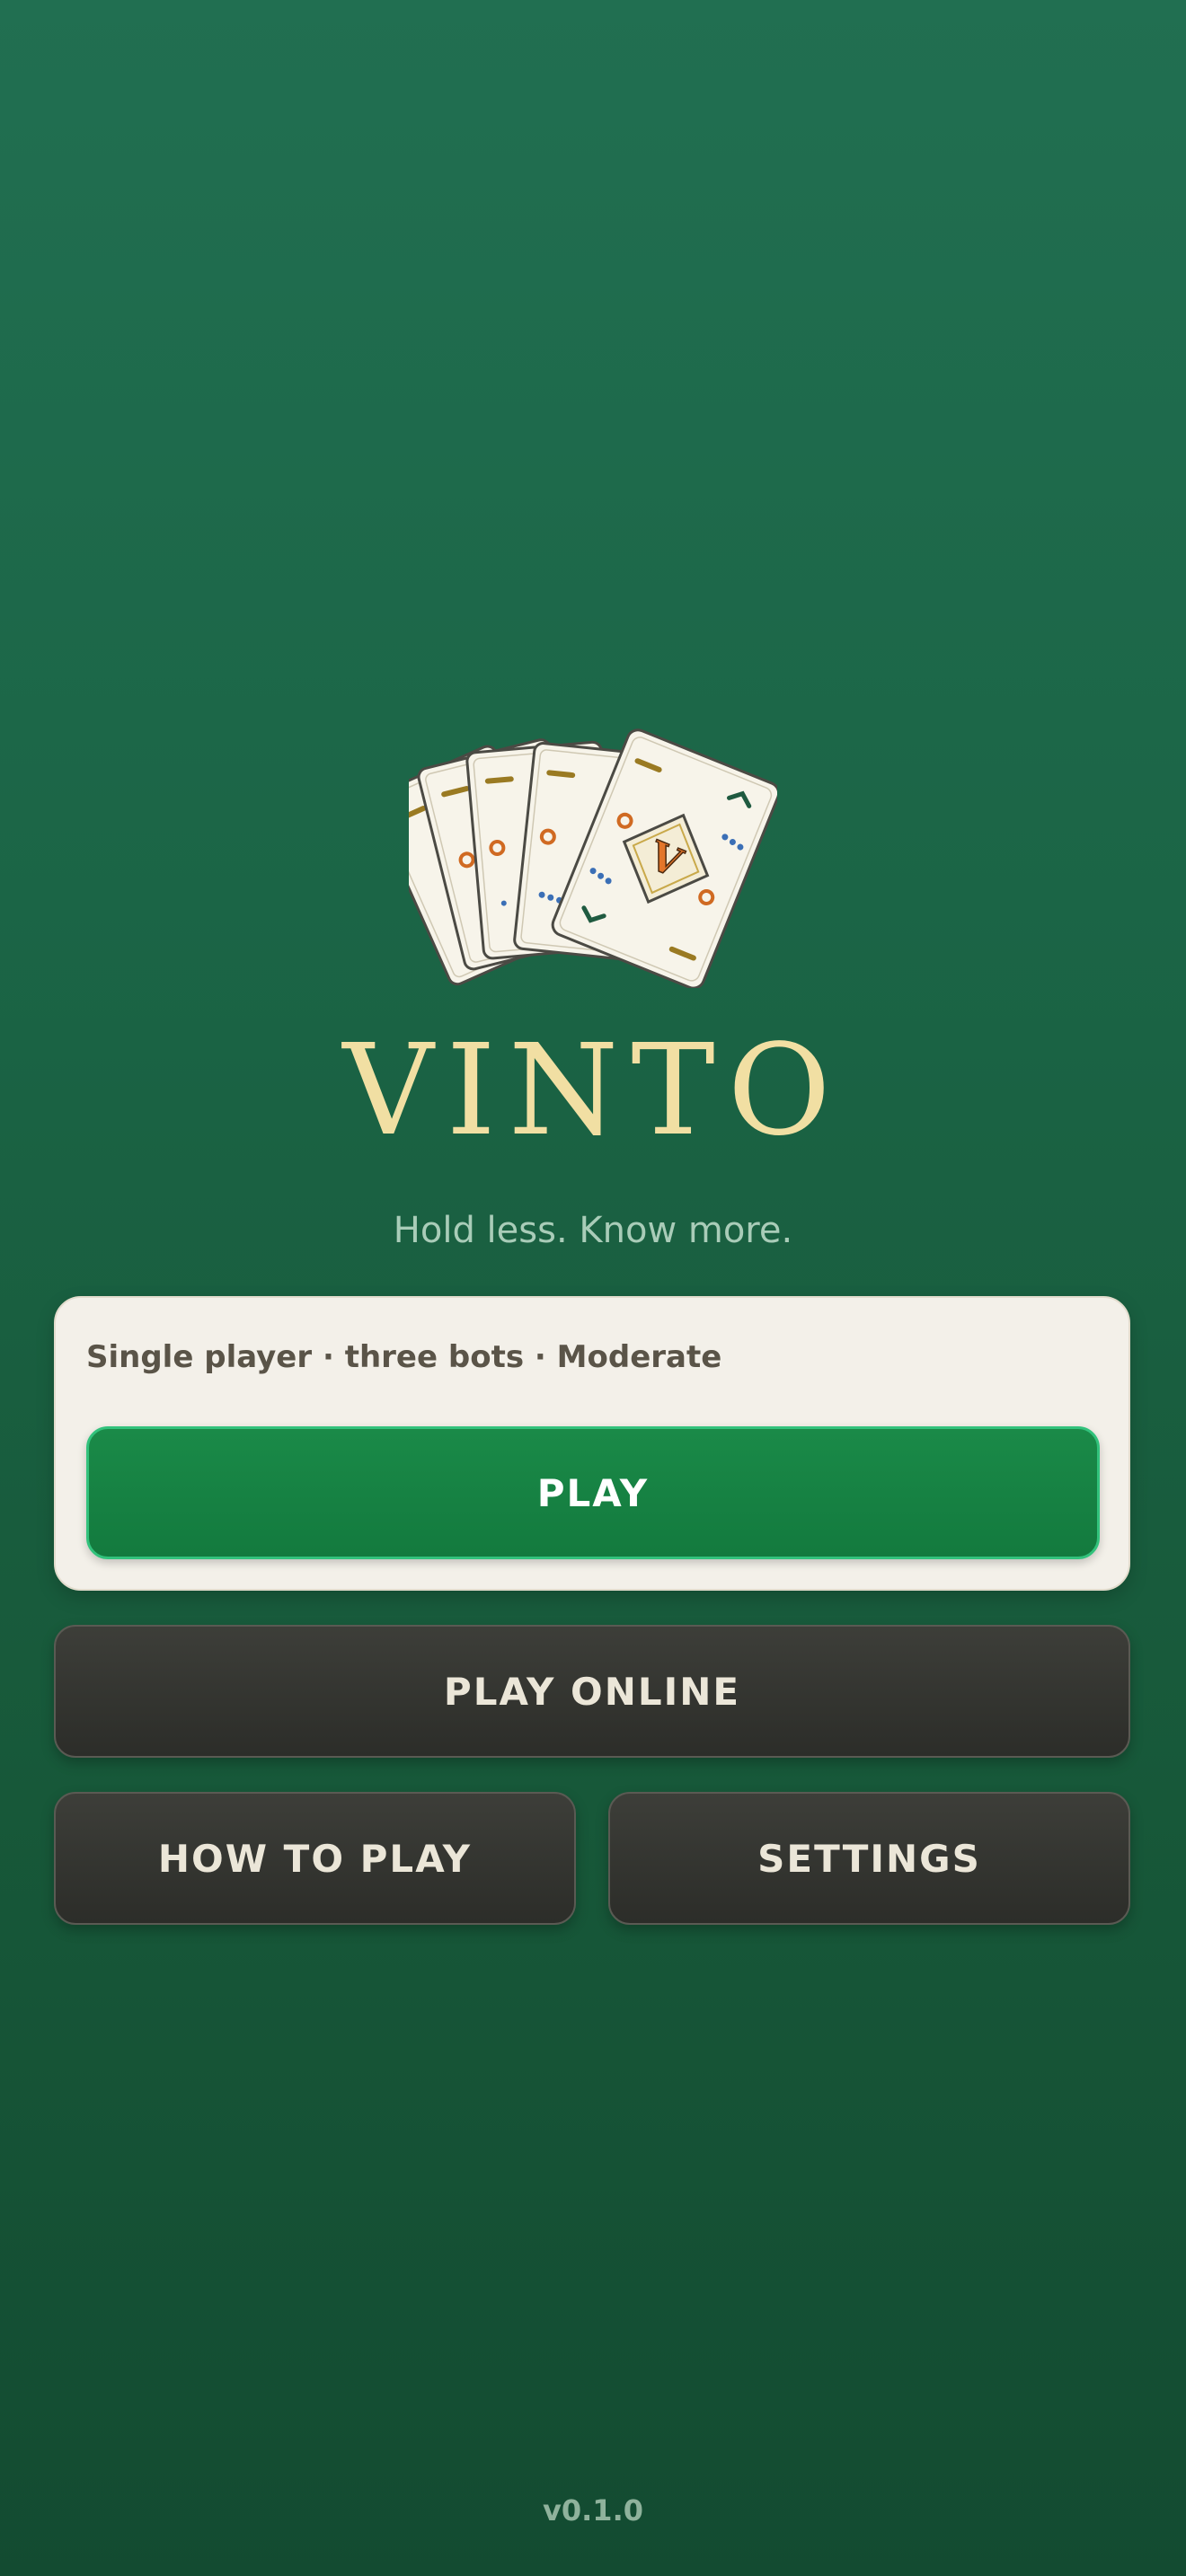  I want to click on play-button: PLAY, so click(593, 1492).